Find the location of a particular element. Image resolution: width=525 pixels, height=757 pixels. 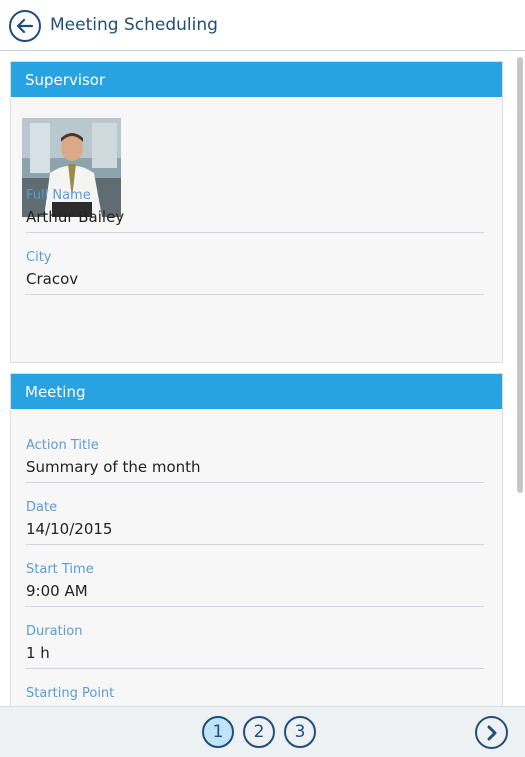

arrow-left-icon is located at coordinates (25, 26).